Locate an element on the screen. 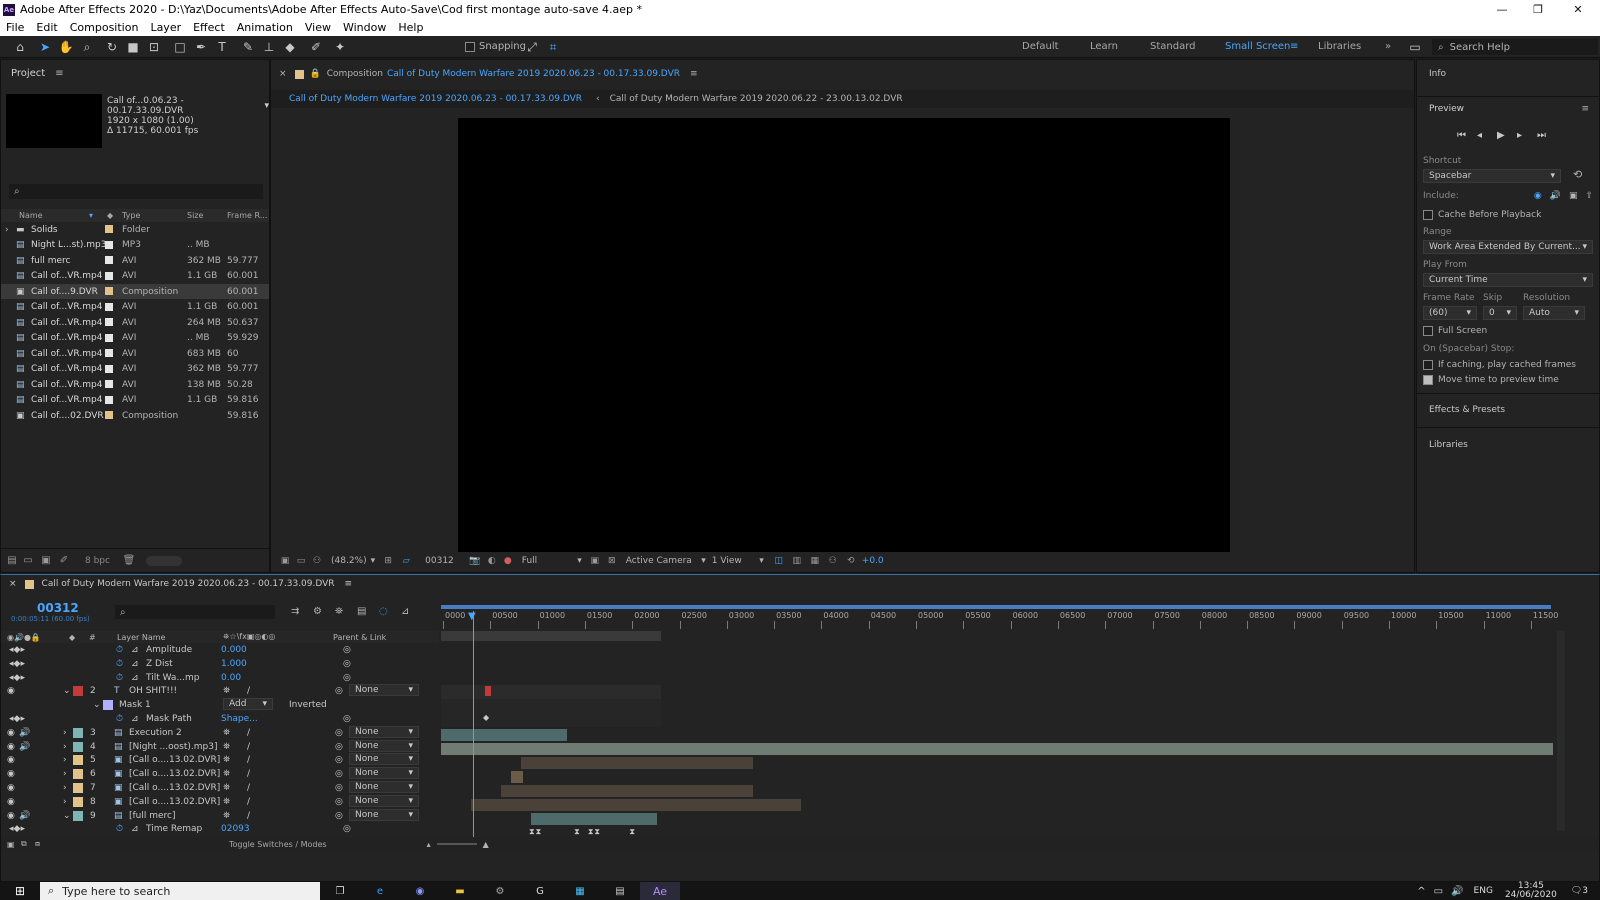 The height and width of the screenshot is (900, 1600). visibility-icon: ◉ is located at coordinates (11, 788).